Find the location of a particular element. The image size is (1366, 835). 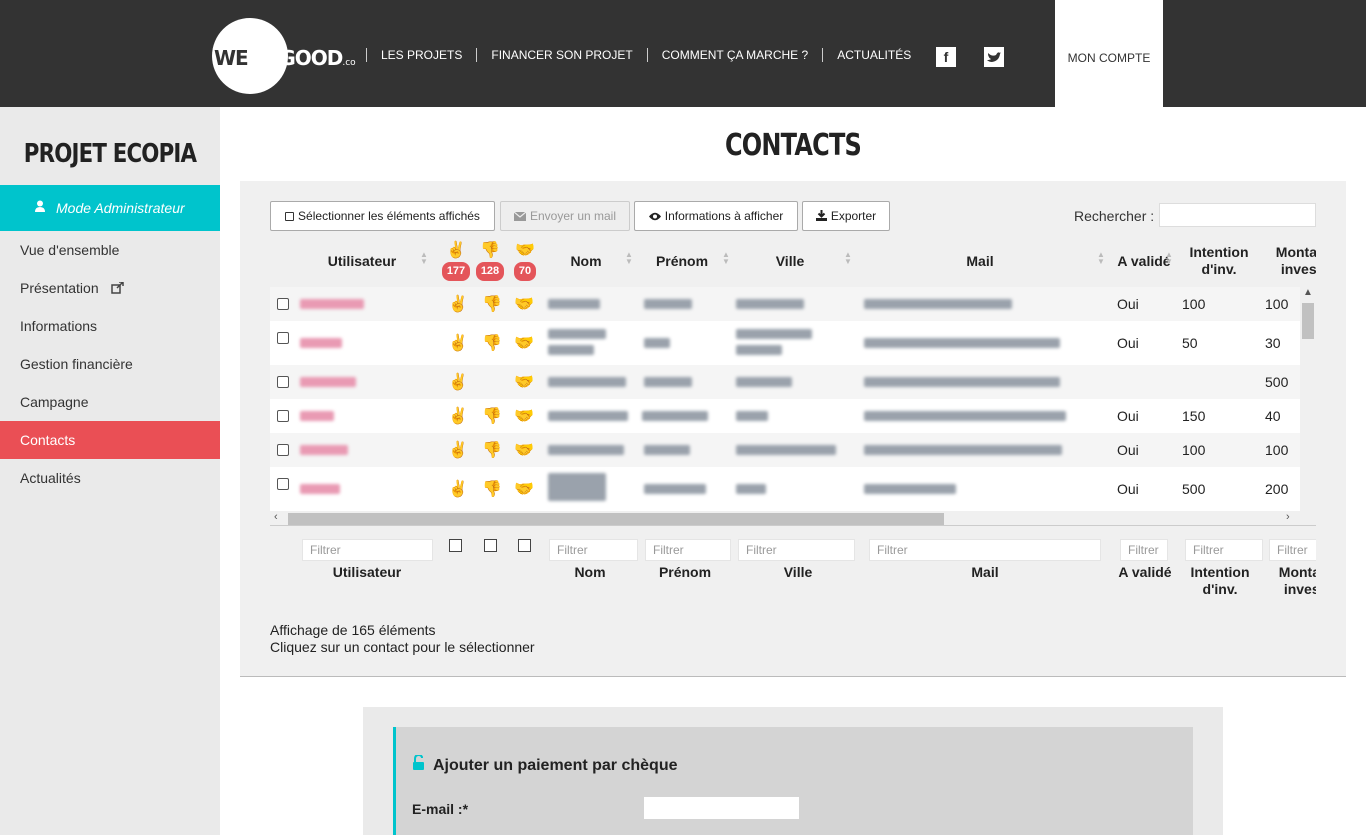

filter-utilisateur-input: Filtrer is located at coordinates (367, 550).